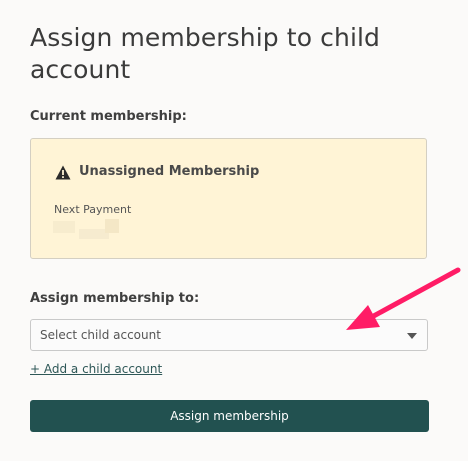 The width and height of the screenshot is (468, 461). Describe the element at coordinates (229, 416) in the screenshot. I see `assign-membership-button: Assign membership` at that location.